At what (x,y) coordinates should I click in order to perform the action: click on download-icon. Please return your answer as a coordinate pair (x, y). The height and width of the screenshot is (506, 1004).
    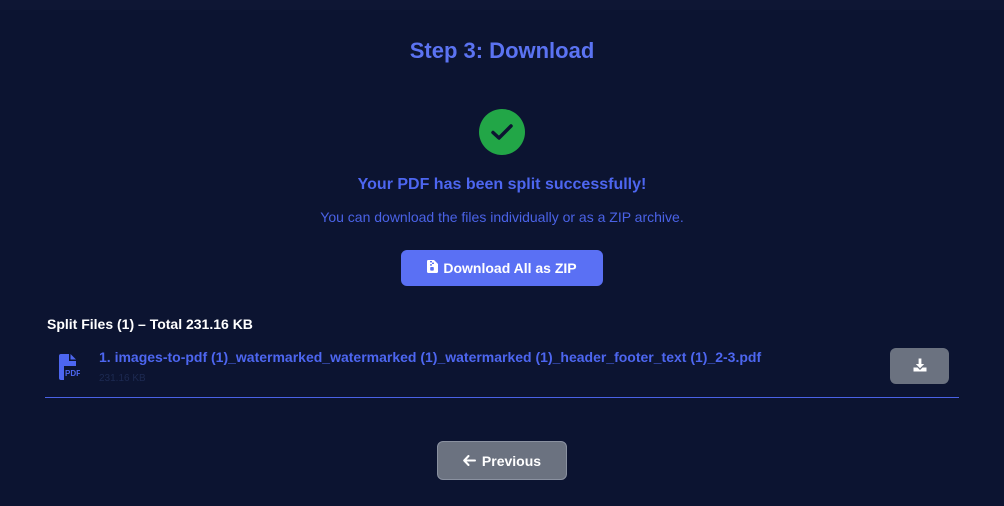
    Looking at the image, I should click on (920, 366).